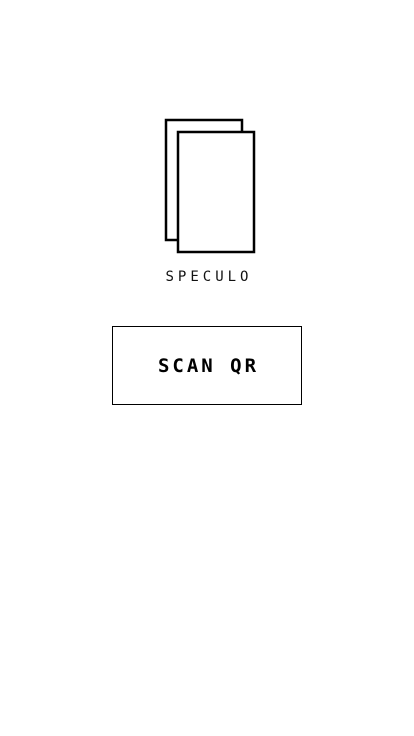  I want to click on scan-qr-button-label: SCAN QR, so click(208, 365).